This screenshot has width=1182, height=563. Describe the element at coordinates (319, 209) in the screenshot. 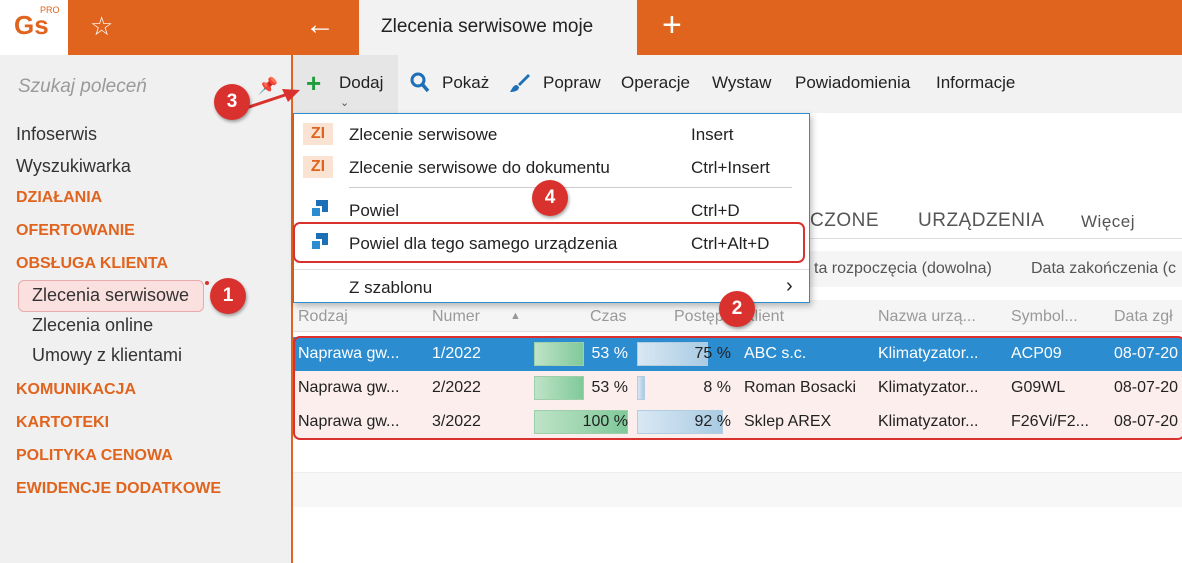

I see `copy-icon` at that location.